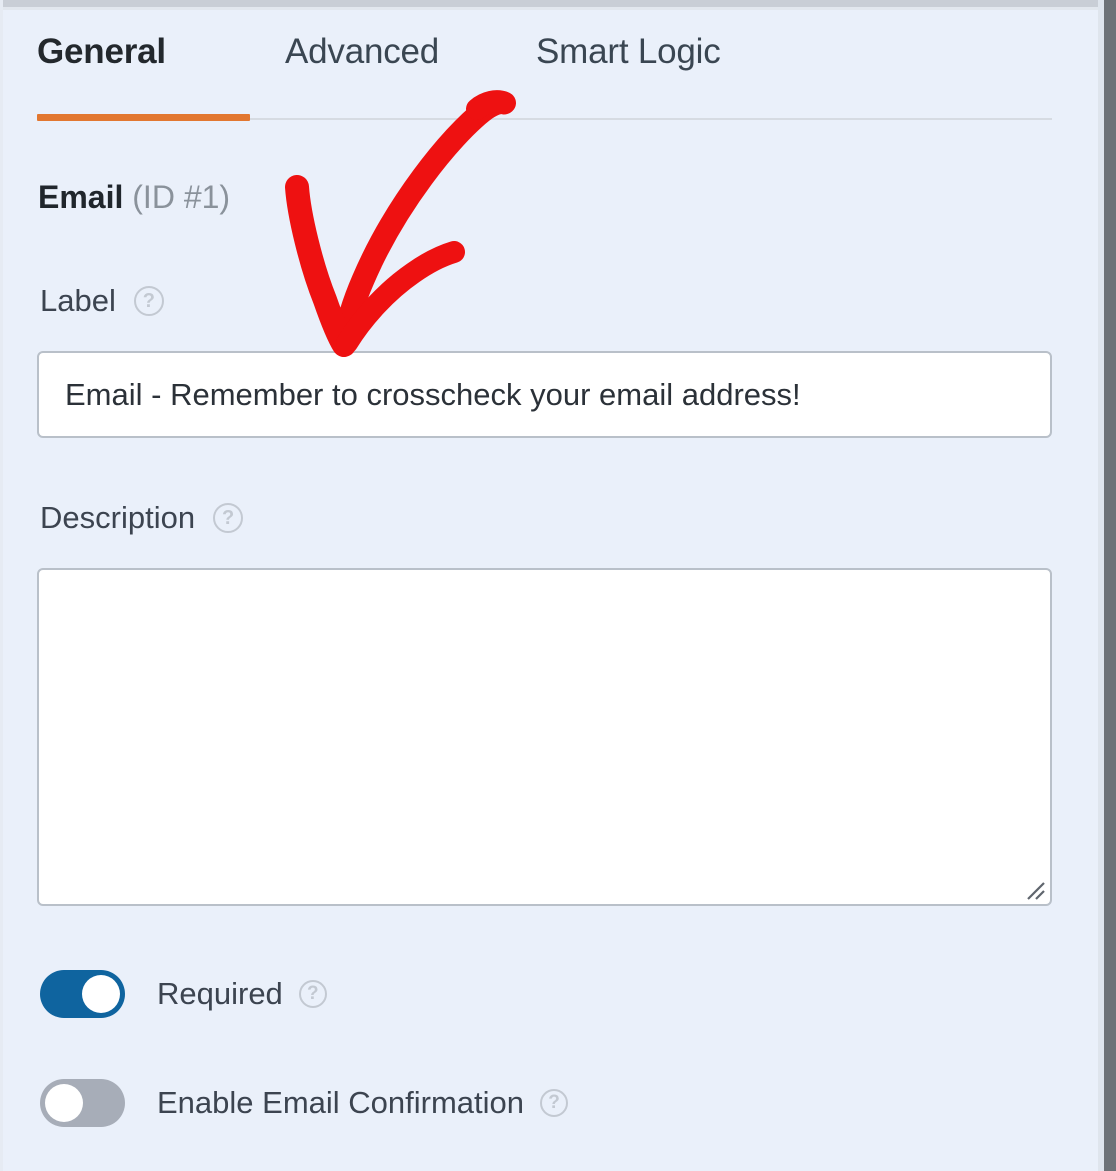 The height and width of the screenshot is (1171, 1116). Describe the element at coordinates (558, 3) in the screenshot. I see `window-top-edge` at that location.